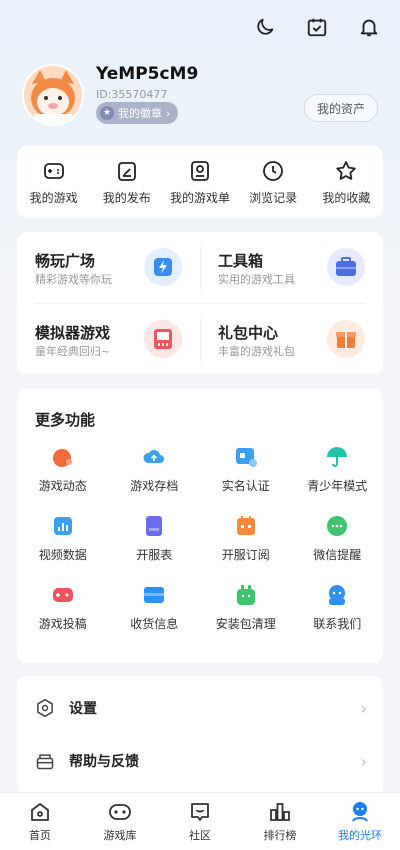  Describe the element at coordinates (83, 709) in the screenshot. I see `settings-label: 设置` at that location.